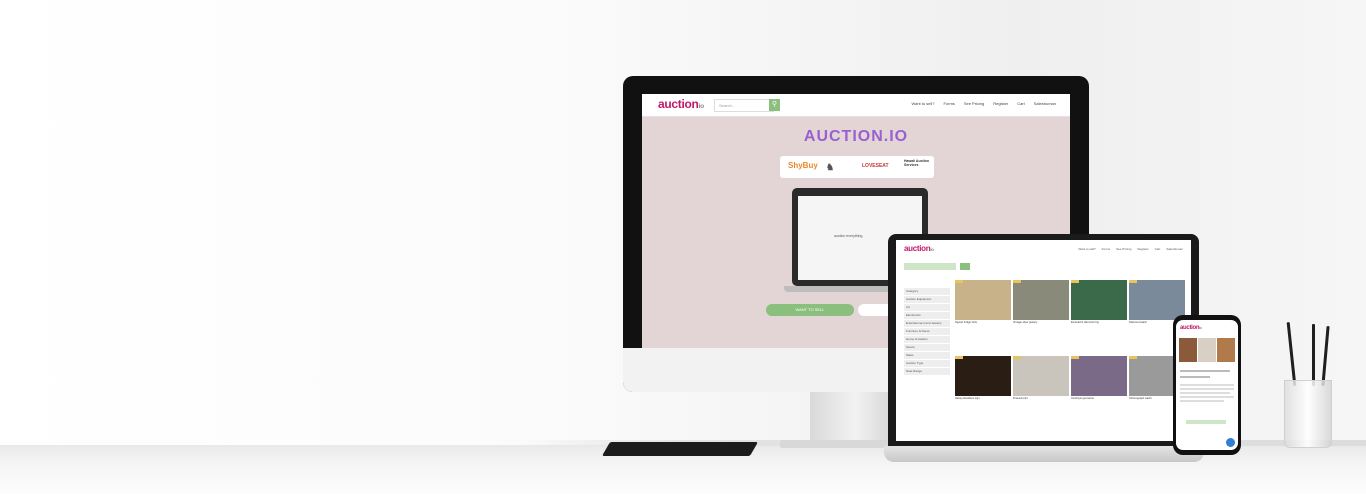 The width and height of the screenshot is (1366, 494). What do you see at coordinates (927, 299) in the screenshot?
I see `filter-row: Auction Equipment` at bounding box center [927, 299].